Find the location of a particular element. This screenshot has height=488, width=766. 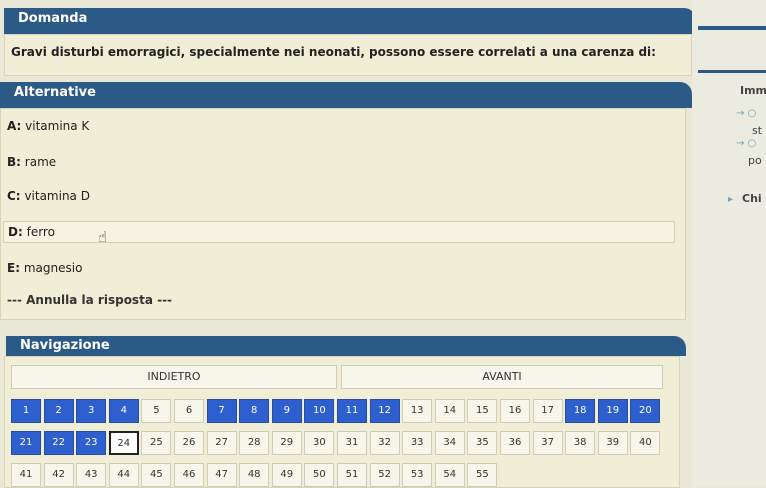

option-text: vitamina D is located at coordinates (57, 196).